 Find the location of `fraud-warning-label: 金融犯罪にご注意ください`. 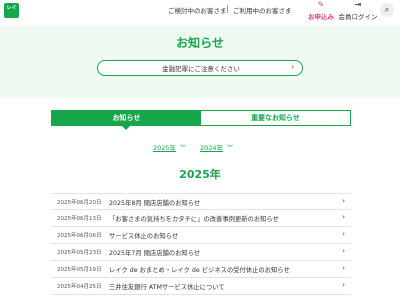

fraud-warning-label: 金融犯罪にご注意ください is located at coordinates (201, 69).